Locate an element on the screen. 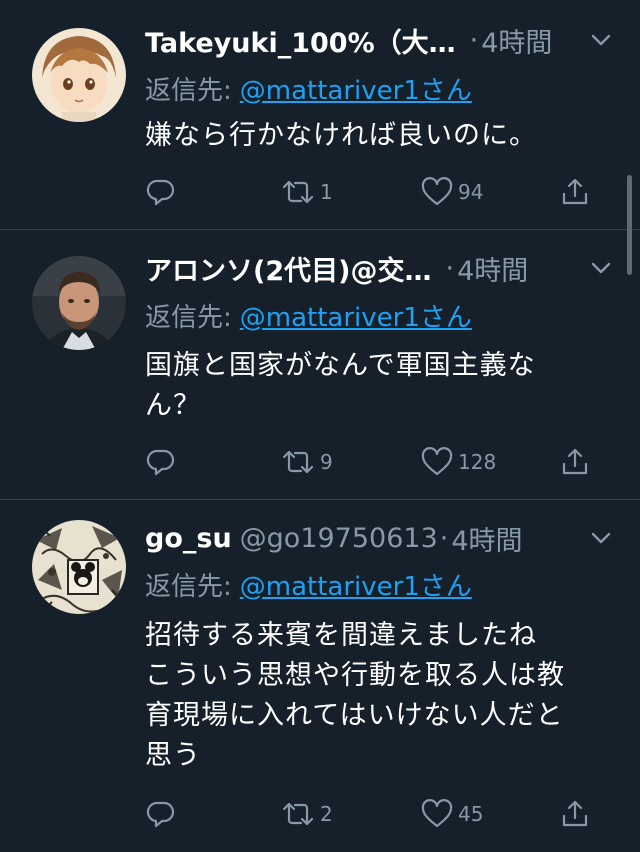 Image resolution: width=640 pixels, height=852 pixels. like-button: 128 is located at coordinates (458, 462).